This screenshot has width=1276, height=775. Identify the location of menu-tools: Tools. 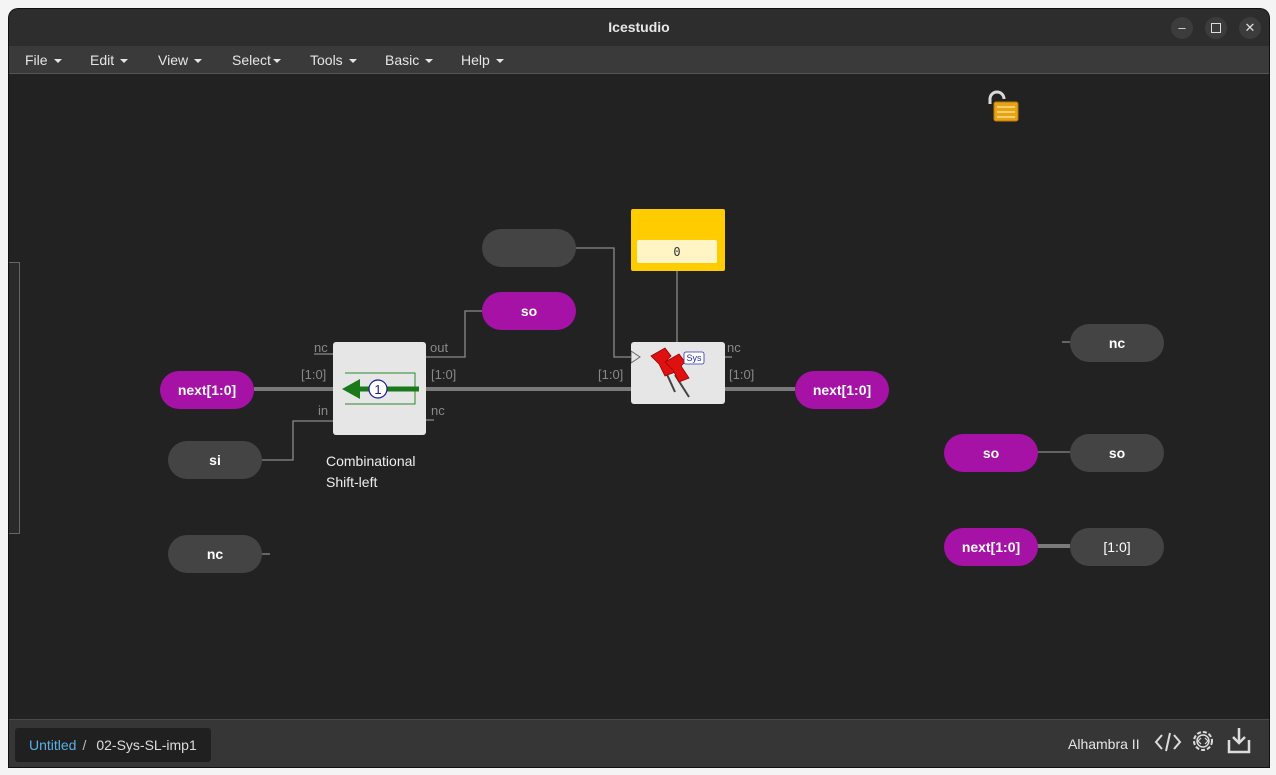
(333, 60).